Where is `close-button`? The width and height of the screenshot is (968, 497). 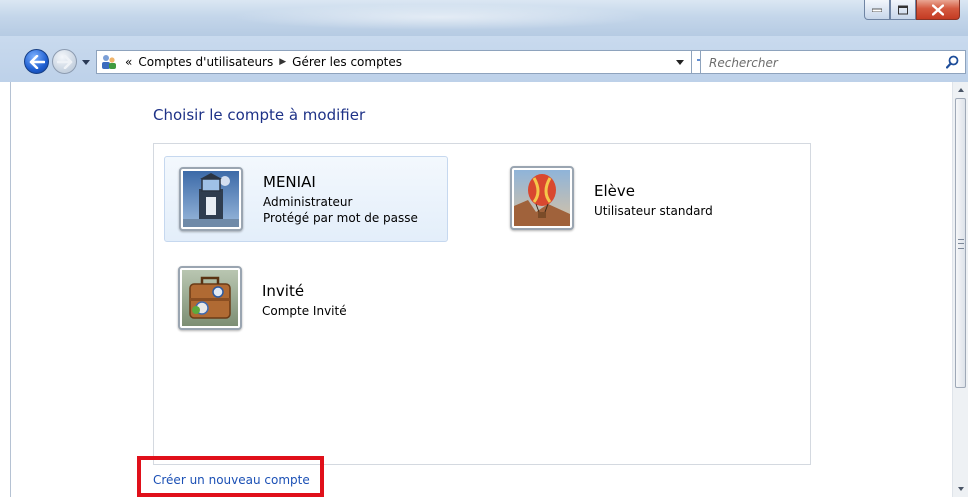 close-button is located at coordinates (938, 10).